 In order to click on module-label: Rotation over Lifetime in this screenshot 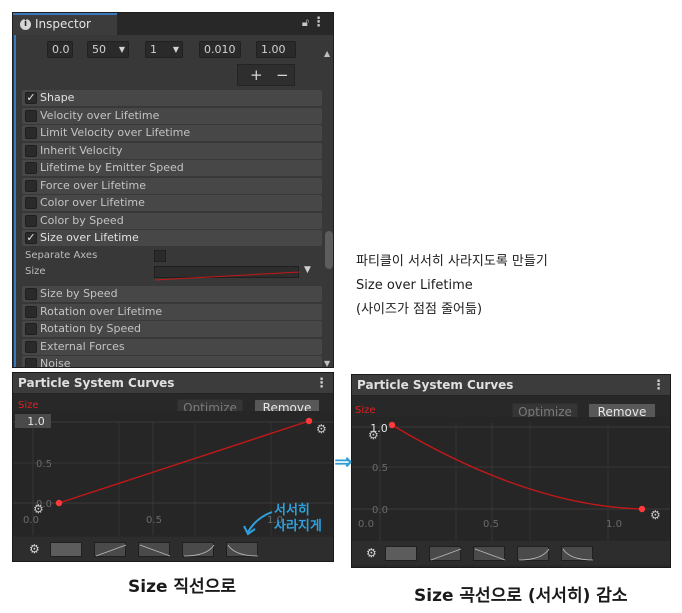, I will do `click(101, 311)`.